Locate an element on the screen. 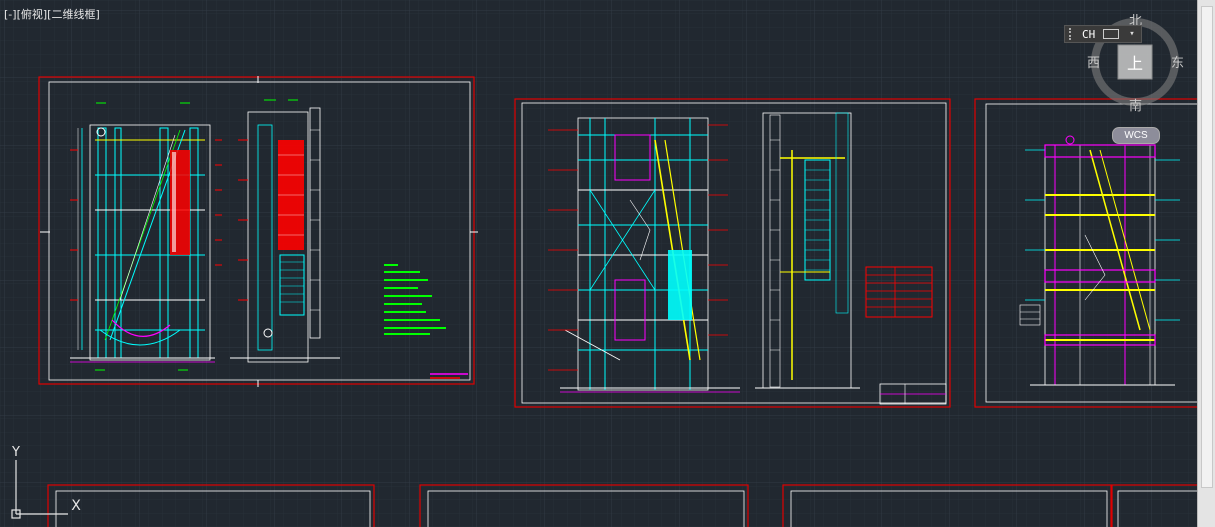  visual-style-control: [二维线框] is located at coordinates (73, 14).